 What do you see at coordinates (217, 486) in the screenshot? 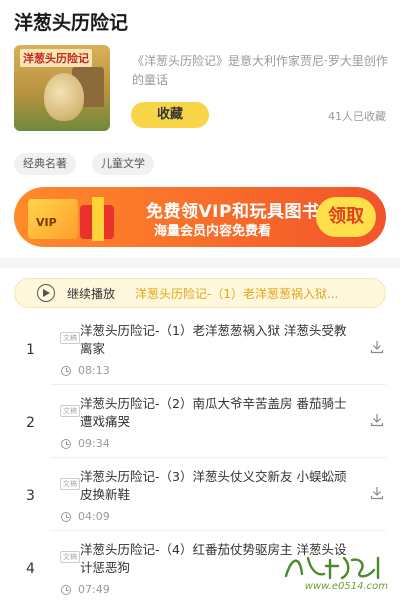
I see `episode-title: 洋葱头历险记-（3）洋葱头仗义交新友 小蜈蚣顽皮换新鞋` at bounding box center [217, 486].